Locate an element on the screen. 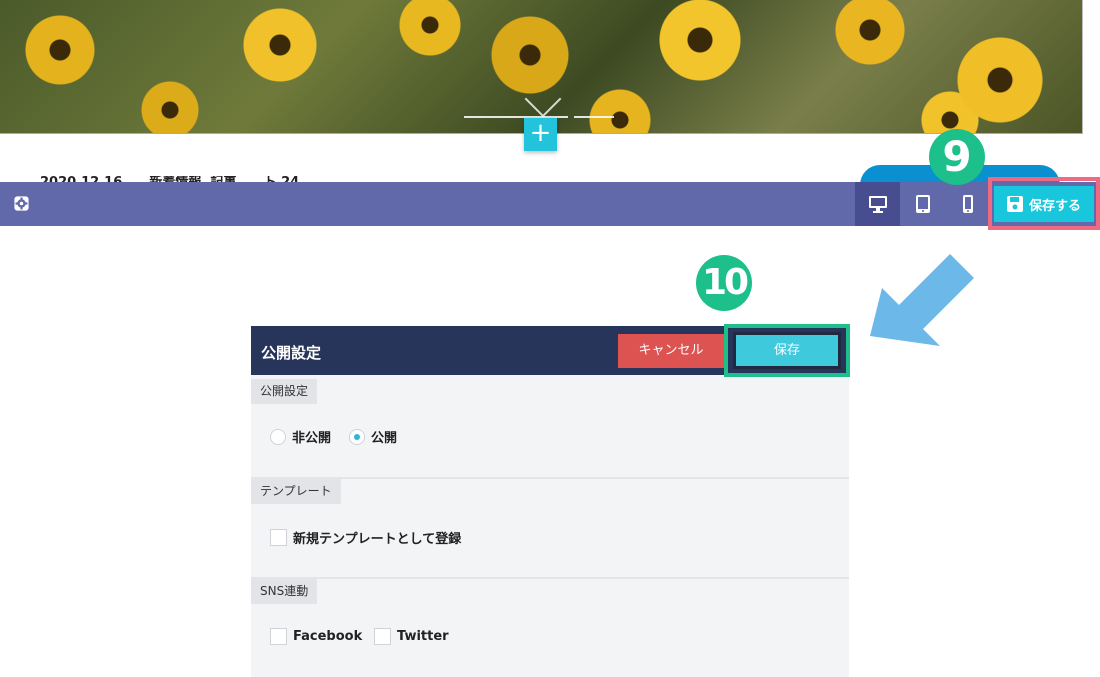 Image resolution: width=1100 pixels, height=677 pixels. save-page-button: 保存する is located at coordinates (1044, 204).